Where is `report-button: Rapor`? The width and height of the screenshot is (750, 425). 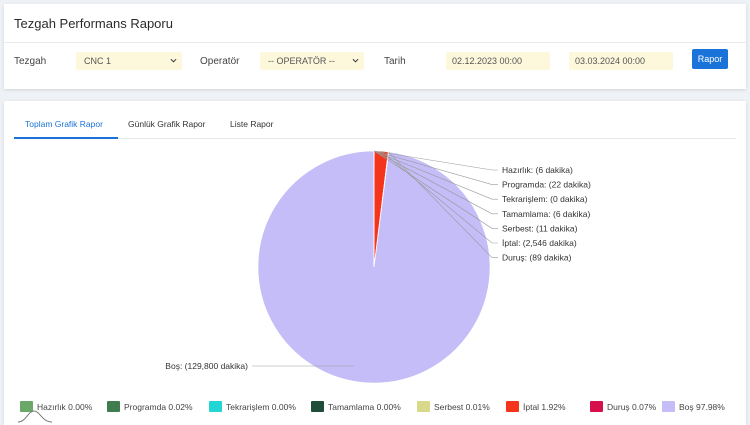
report-button: Rapor is located at coordinates (710, 59).